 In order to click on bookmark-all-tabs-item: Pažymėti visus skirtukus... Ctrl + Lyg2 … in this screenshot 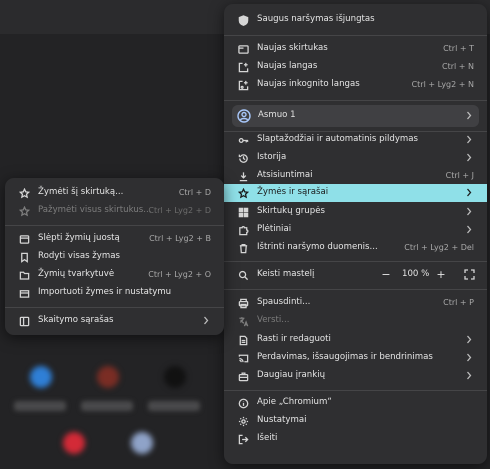, I will do `click(114, 211)`.